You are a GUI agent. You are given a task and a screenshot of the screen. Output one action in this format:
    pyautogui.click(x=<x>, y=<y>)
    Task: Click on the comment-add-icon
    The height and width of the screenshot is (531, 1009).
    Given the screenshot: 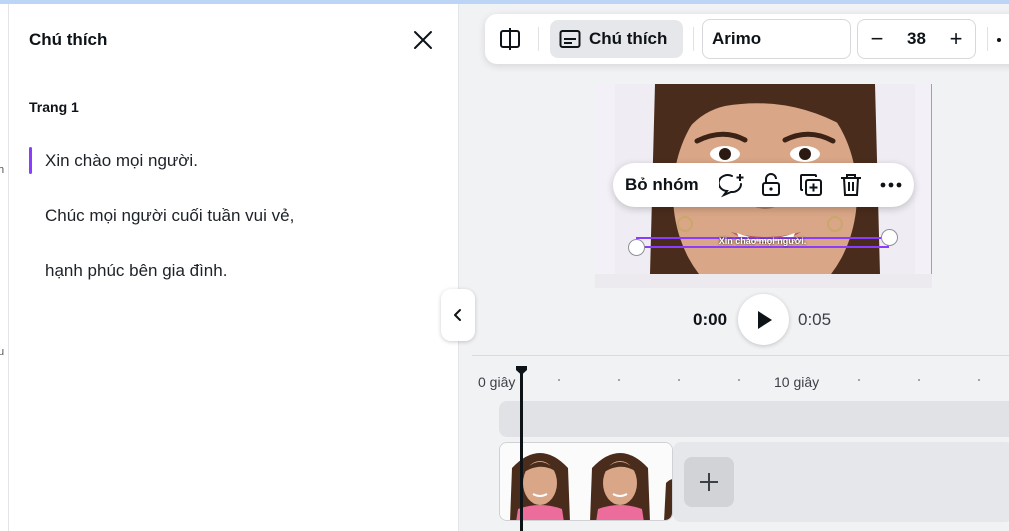 What is the action you would take?
    pyautogui.click(x=730, y=186)
    